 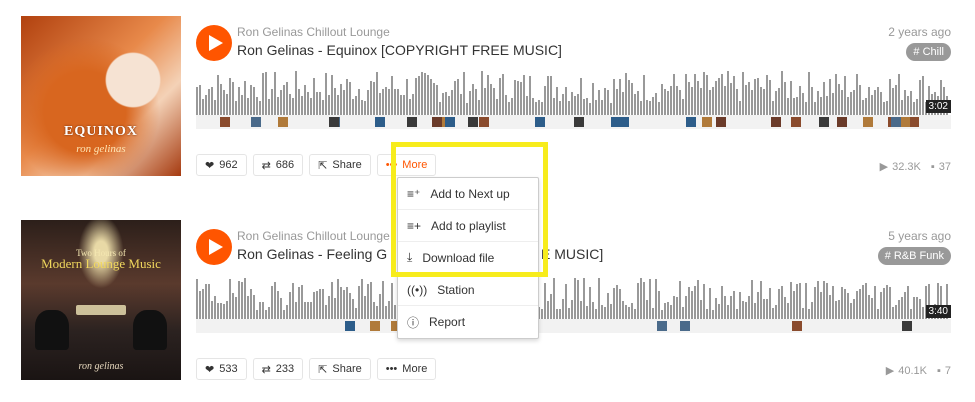 I want to click on menu-item-add-to-playlist: ≡+ Add to playlist, so click(x=468, y=226).